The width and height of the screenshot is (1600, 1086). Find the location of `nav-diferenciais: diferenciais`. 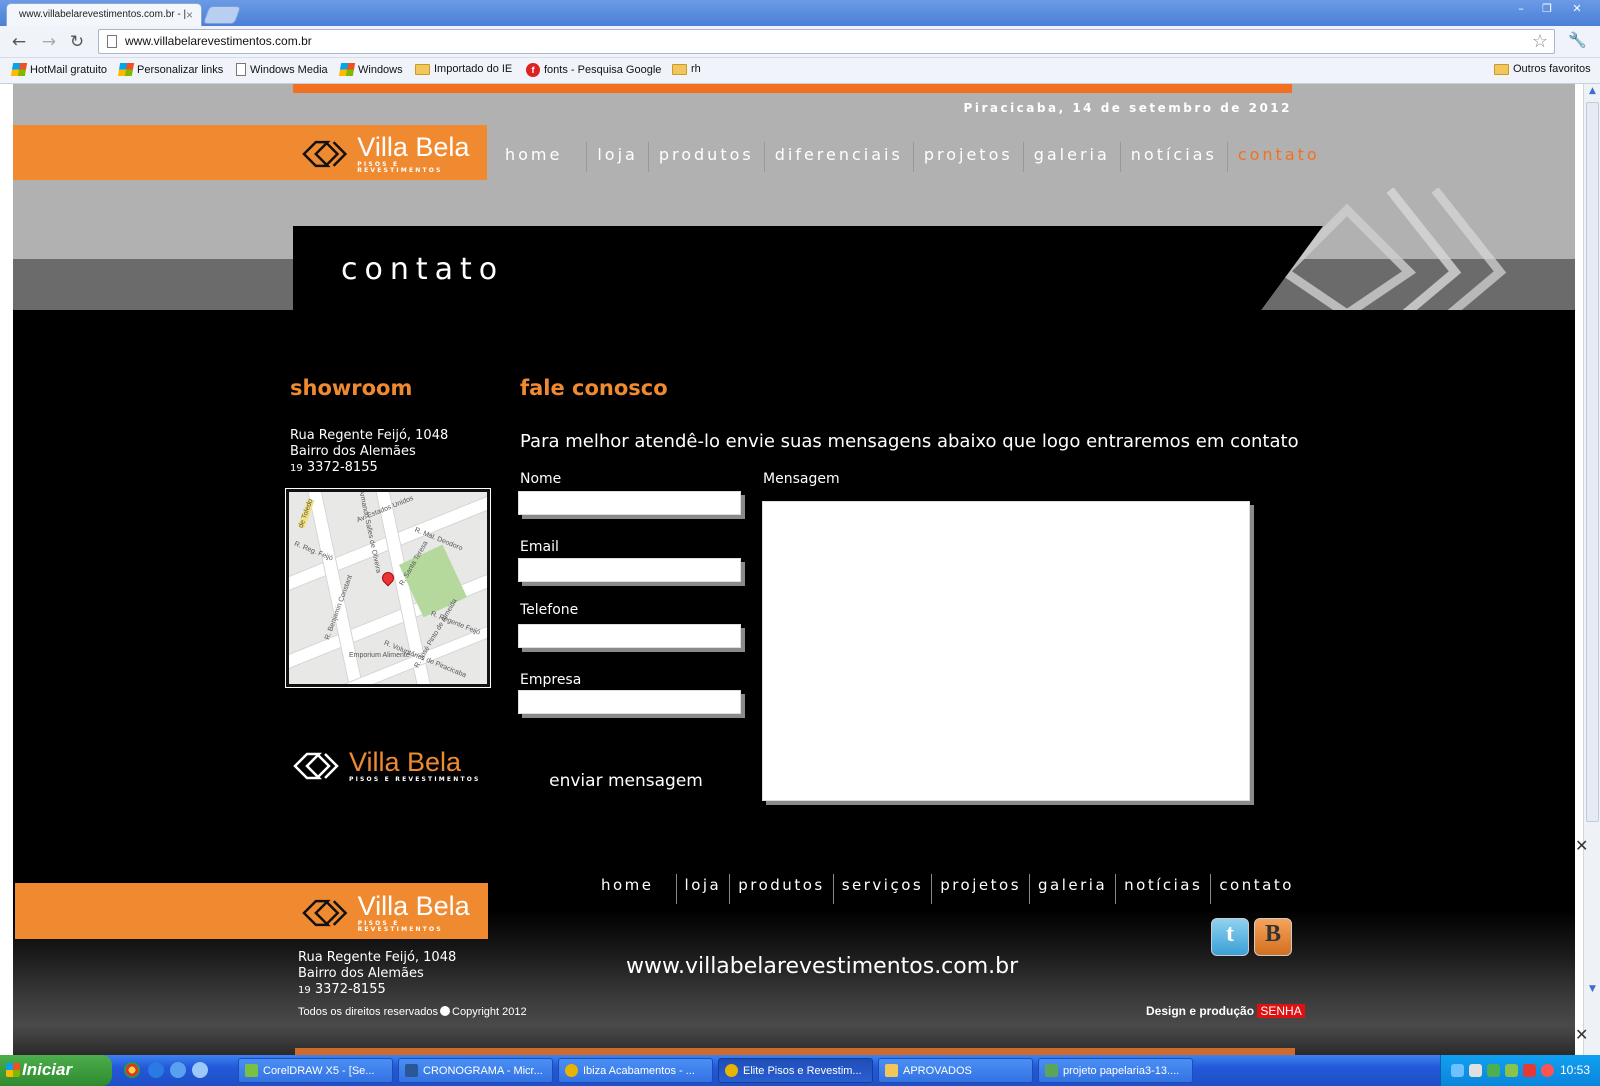

nav-diferenciais: diferenciais is located at coordinates (838, 157).